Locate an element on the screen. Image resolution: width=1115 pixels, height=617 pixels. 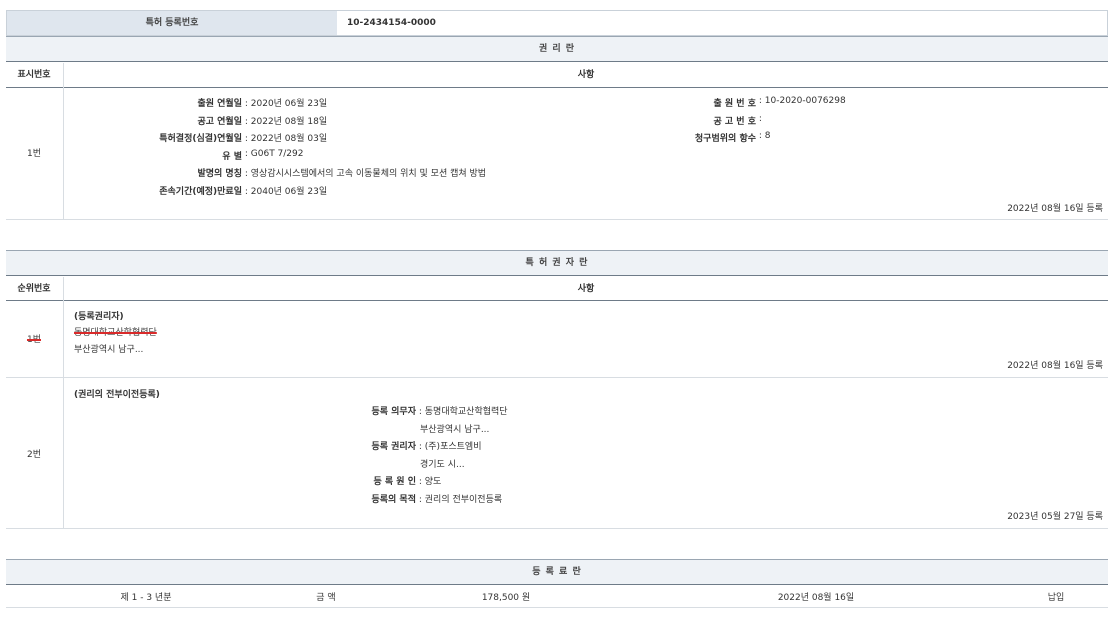
field-value: G06T 7/292 is located at coordinates (277, 154).